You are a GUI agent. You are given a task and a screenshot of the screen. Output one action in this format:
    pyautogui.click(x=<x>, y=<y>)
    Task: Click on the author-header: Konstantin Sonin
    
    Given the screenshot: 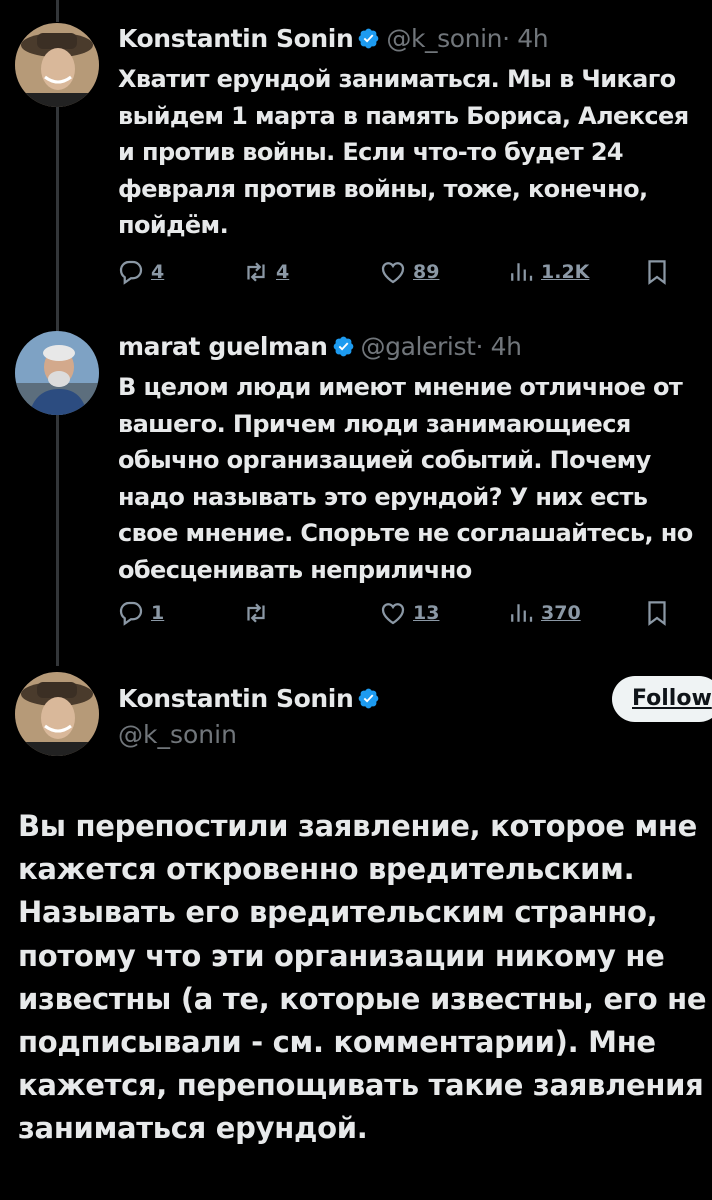 What is the action you would take?
    pyautogui.click(x=252, y=699)
    